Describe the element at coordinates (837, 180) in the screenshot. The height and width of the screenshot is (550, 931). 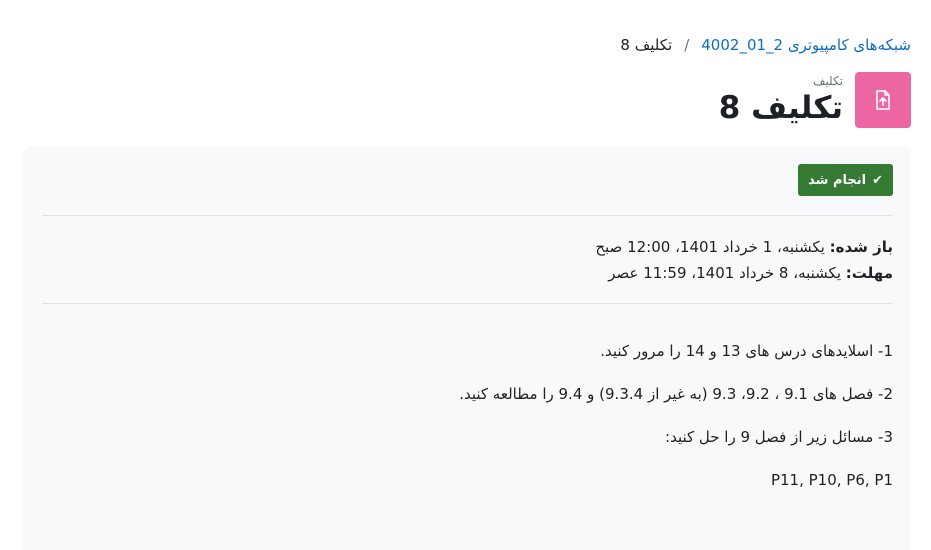
I see `completion-label: انجام شد` at that location.